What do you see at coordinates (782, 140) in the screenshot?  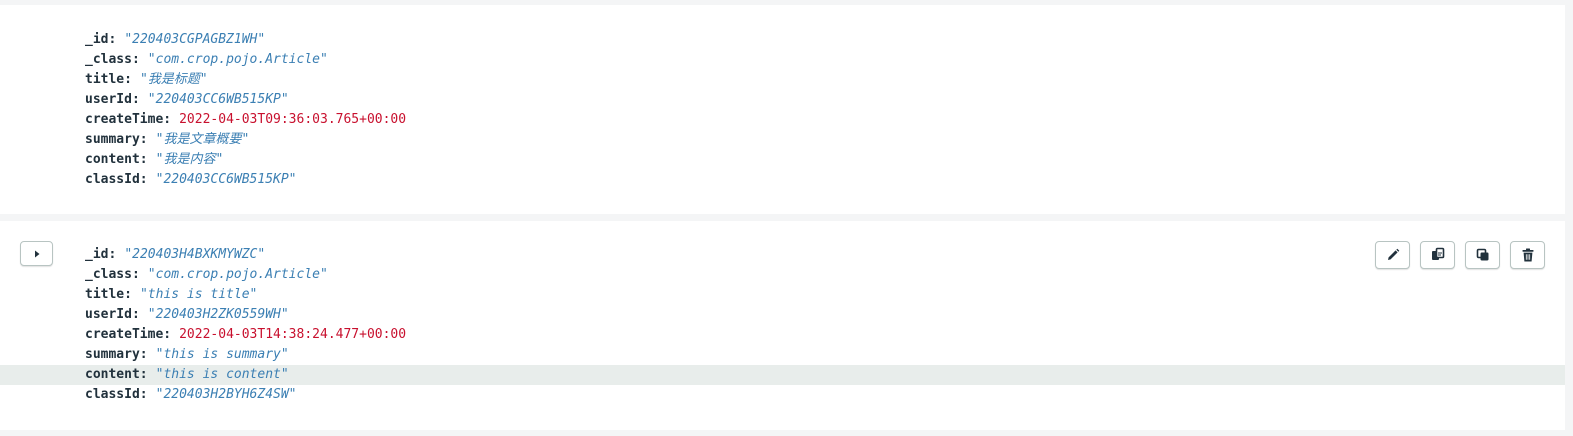 I see `field-row-summary: summary: "我是文章概要"` at bounding box center [782, 140].